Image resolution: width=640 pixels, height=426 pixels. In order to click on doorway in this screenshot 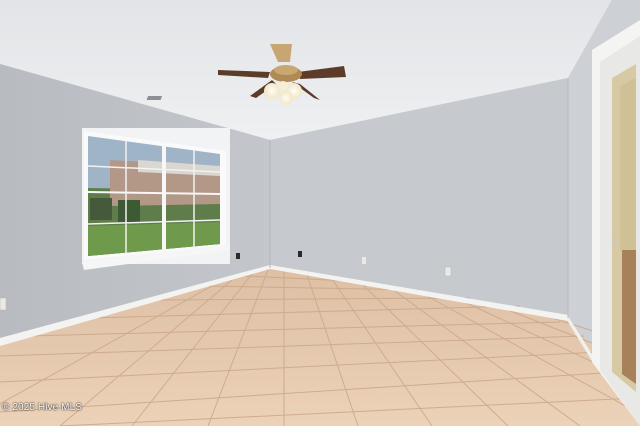, I will do `click(616, 223)`.